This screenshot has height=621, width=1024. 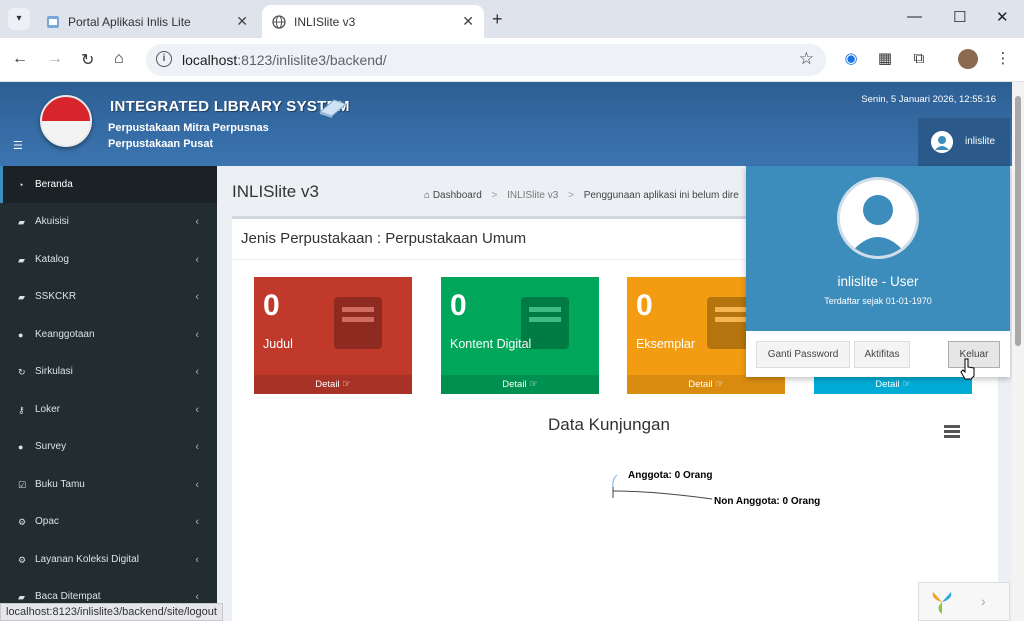 I want to click on user-menu-button: inlislite, so click(x=964, y=142).